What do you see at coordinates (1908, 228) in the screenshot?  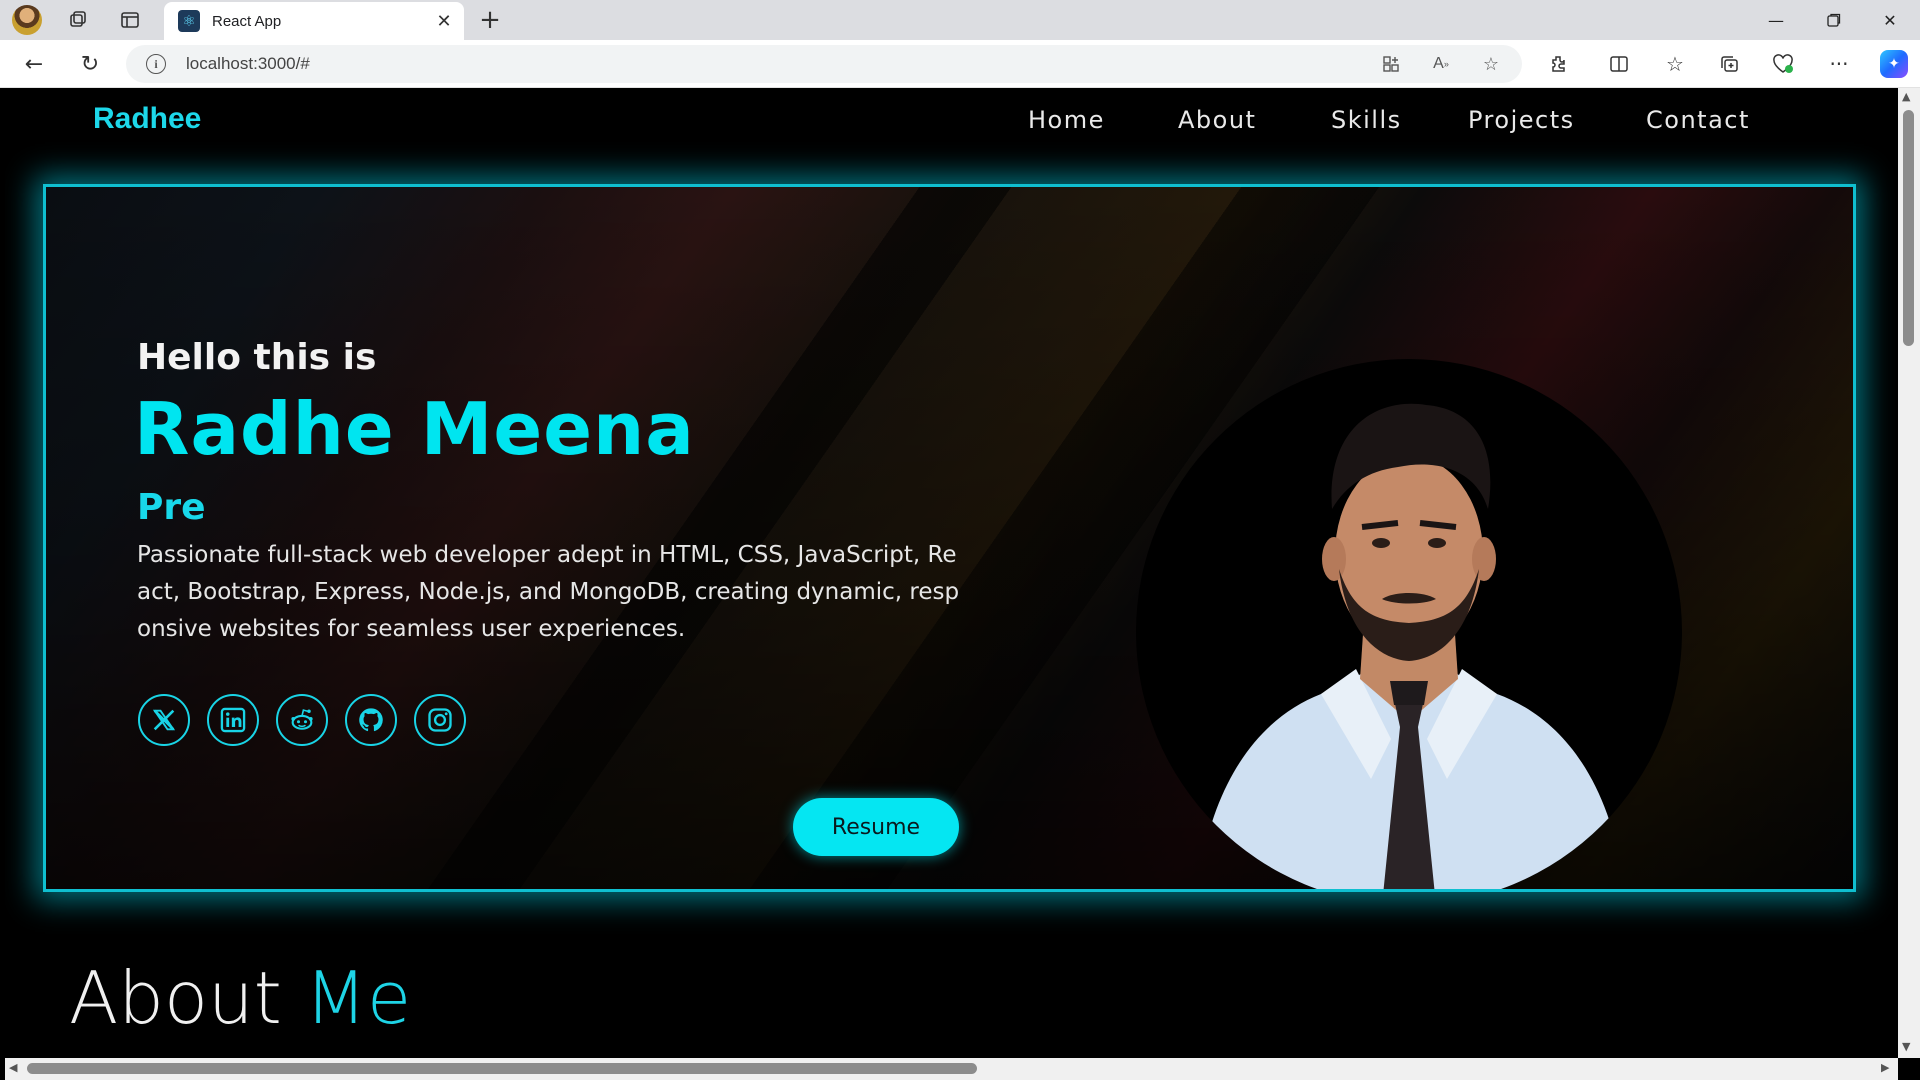 I see `vertical-scroll-thumb` at bounding box center [1908, 228].